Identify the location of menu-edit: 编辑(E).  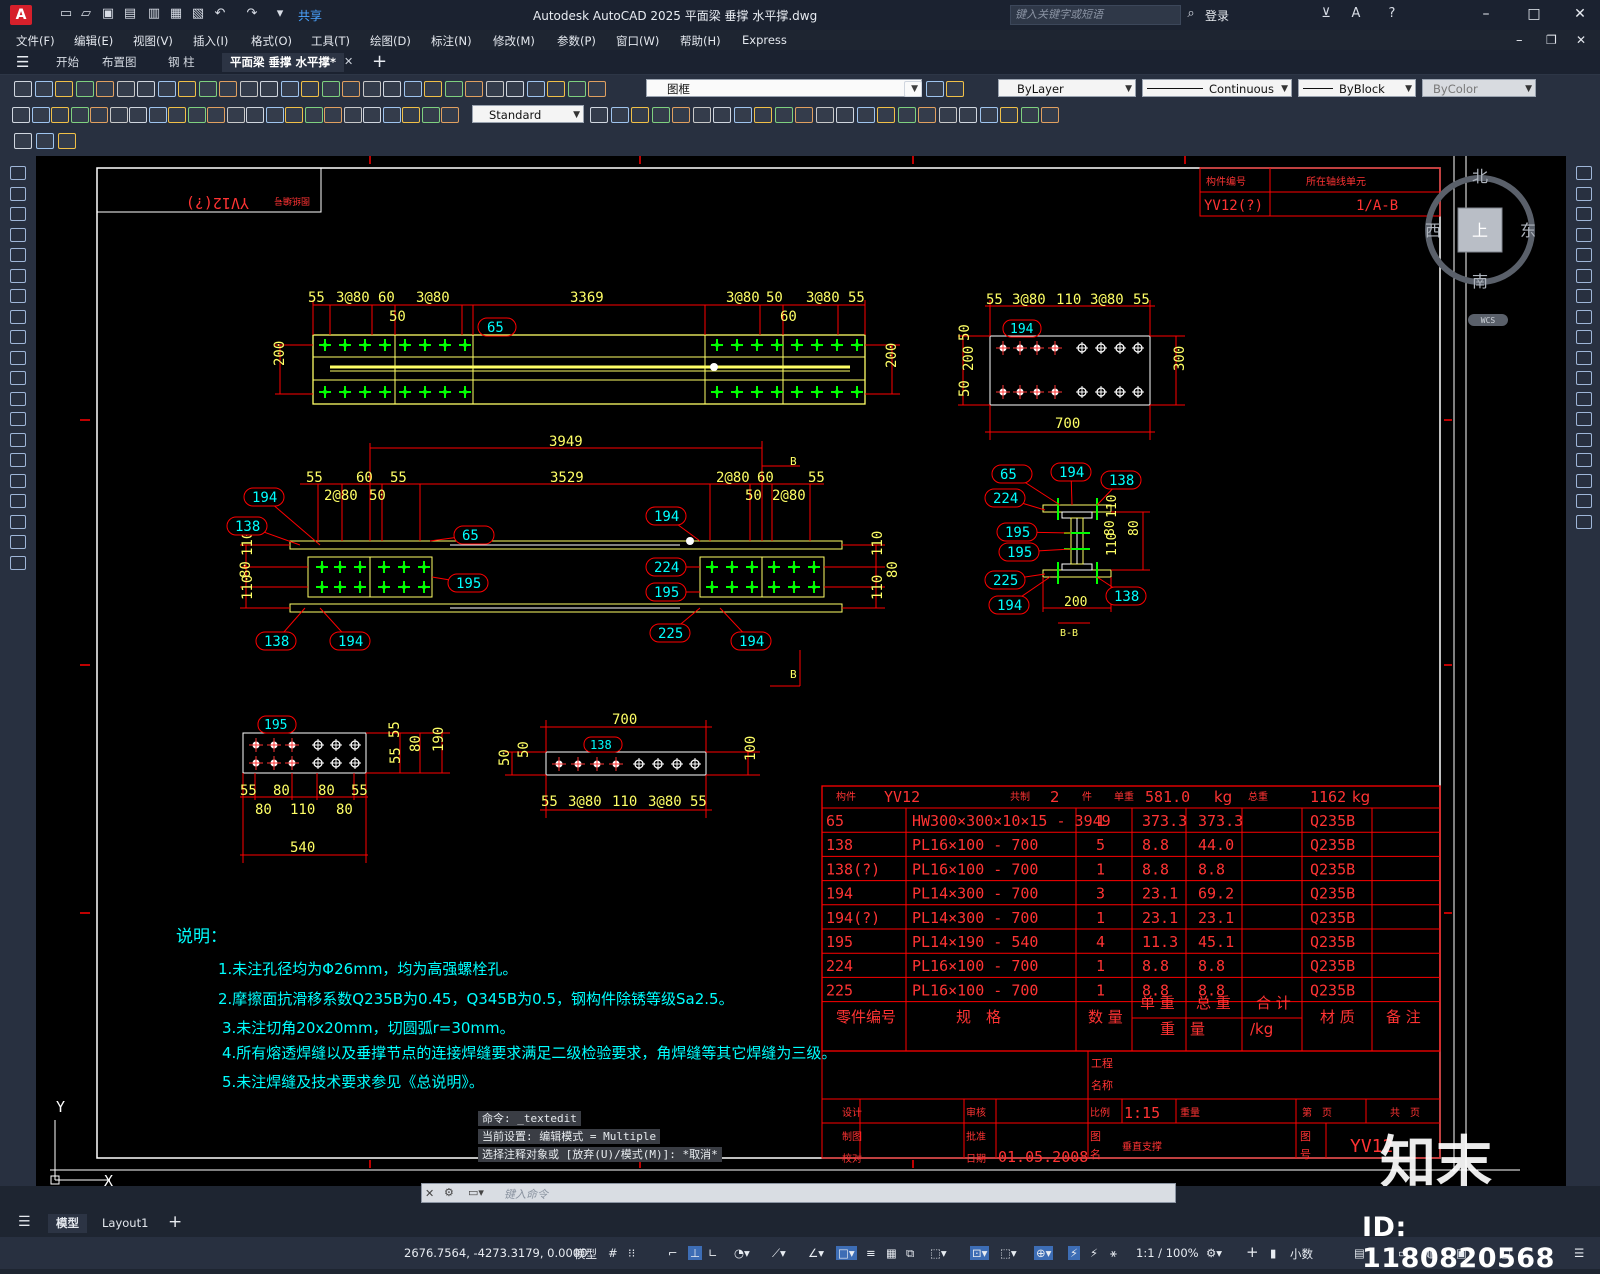
(93, 41).